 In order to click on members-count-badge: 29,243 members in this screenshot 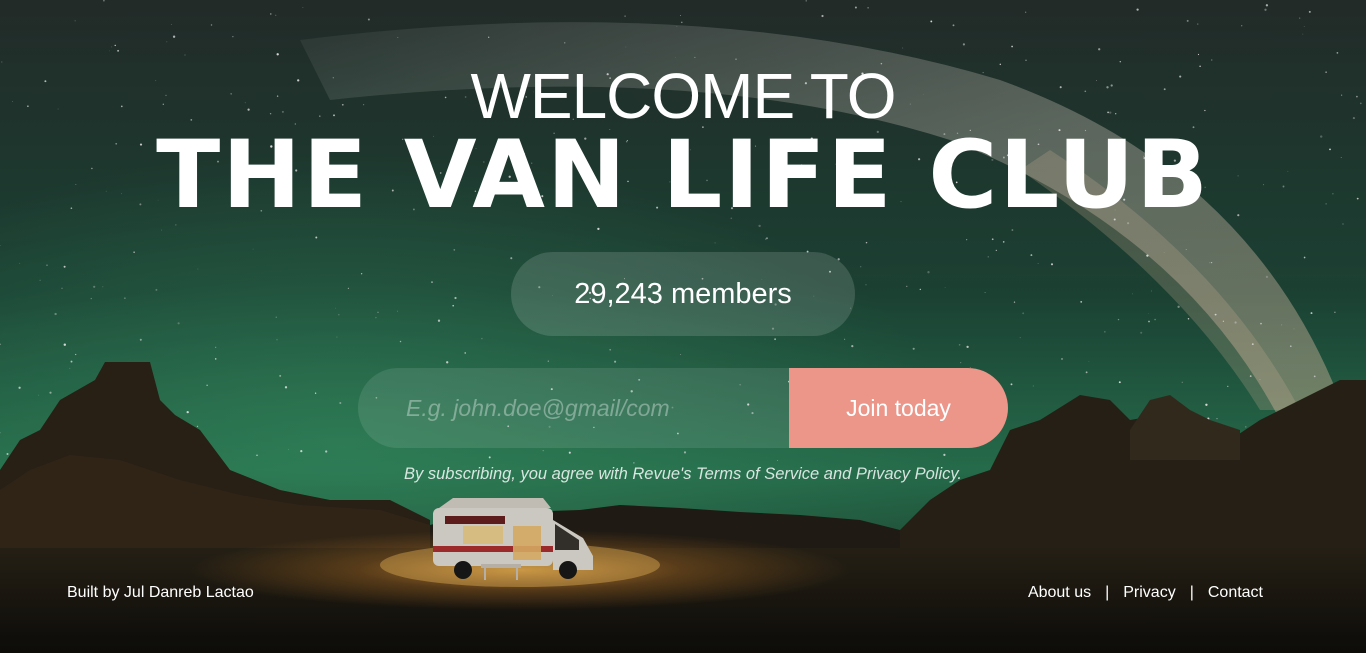, I will do `click(683, 294)`.